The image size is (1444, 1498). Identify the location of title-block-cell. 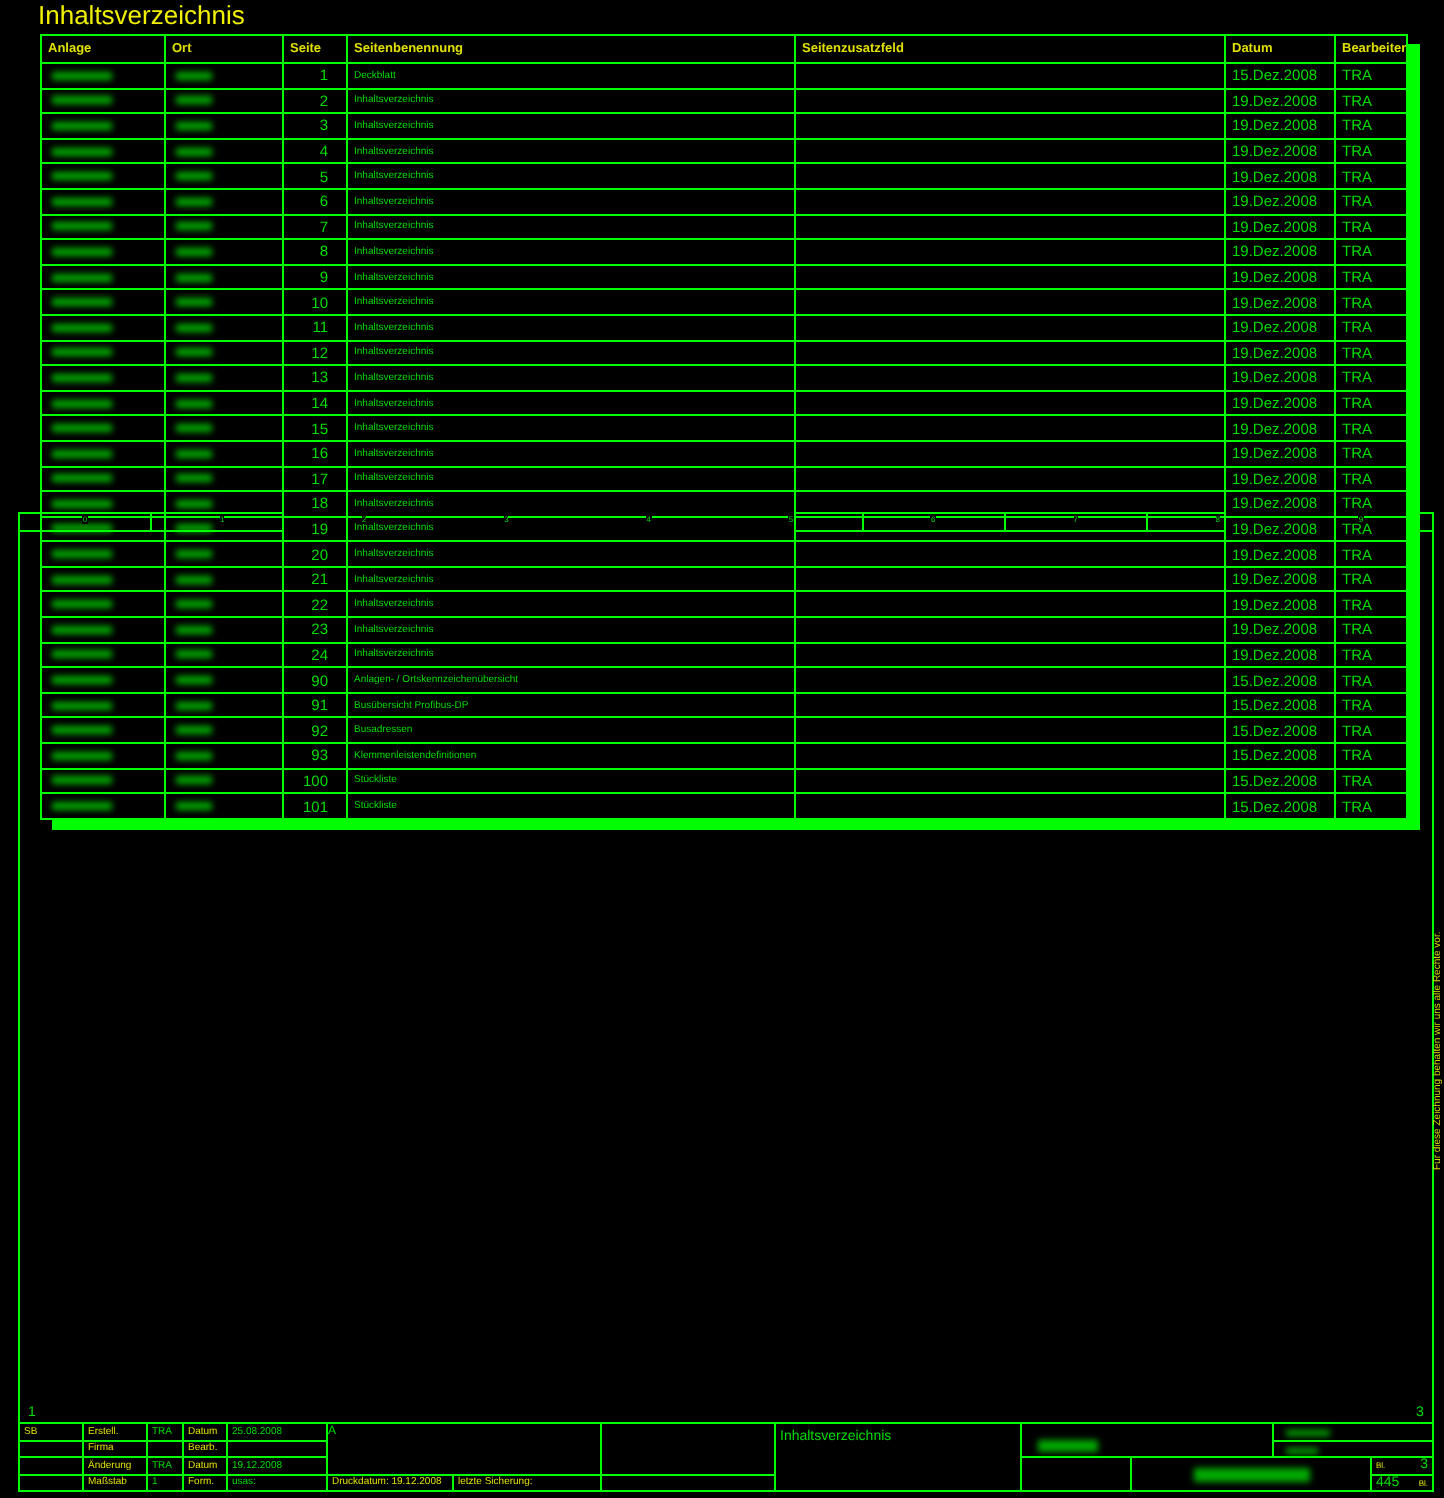
(165, 1448).